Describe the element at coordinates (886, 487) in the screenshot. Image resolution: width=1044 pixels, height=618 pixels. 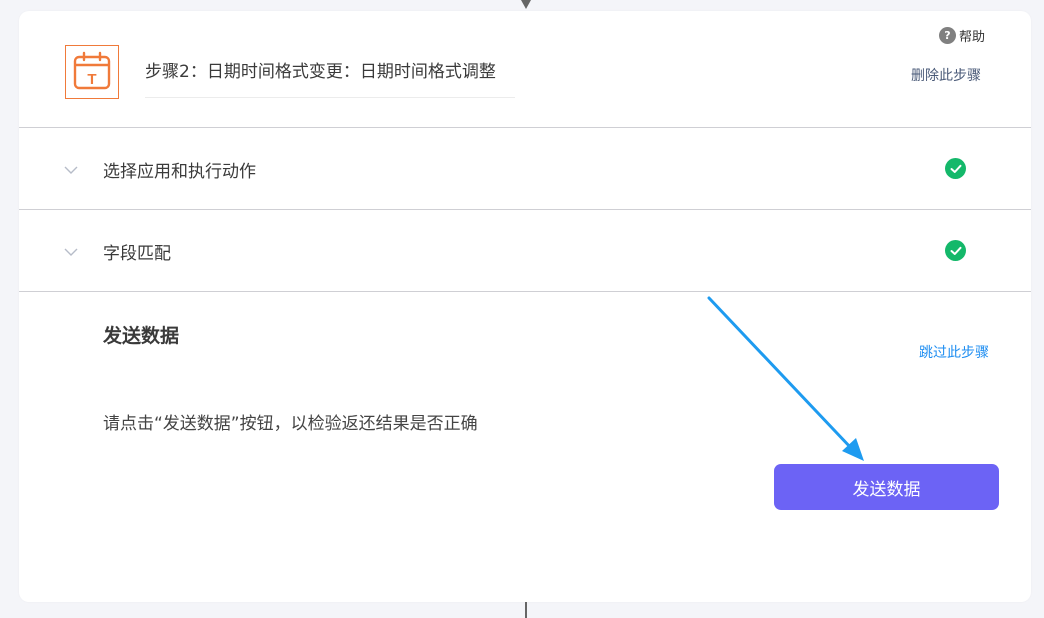
I see `send-data-button: 发送数据` at that location.